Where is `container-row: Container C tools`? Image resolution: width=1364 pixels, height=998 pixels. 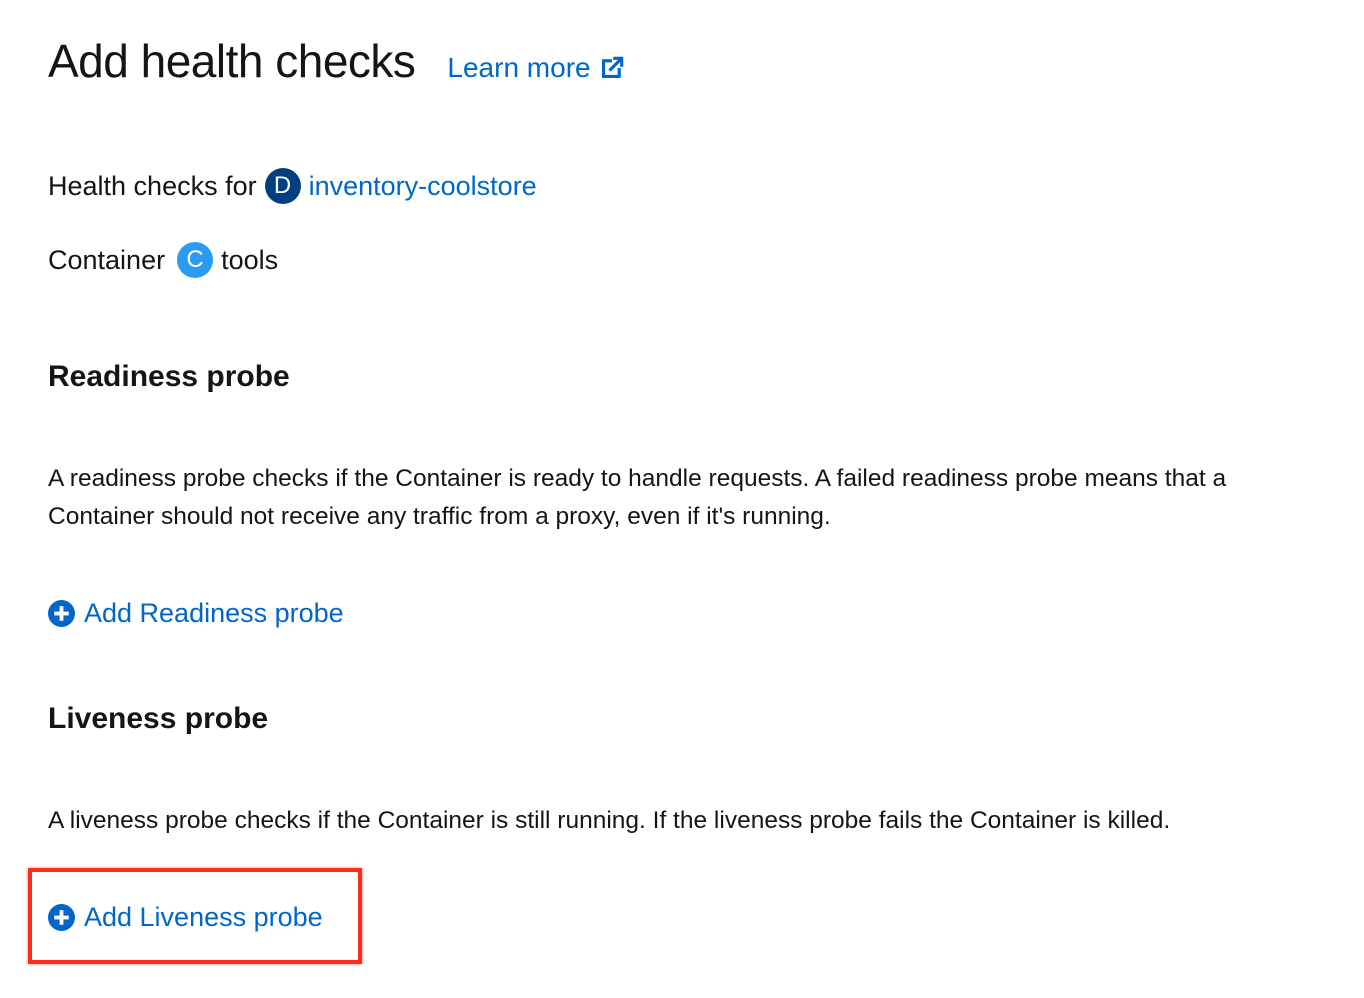 container-row: Container C tools is located at coordinates (163, 260).